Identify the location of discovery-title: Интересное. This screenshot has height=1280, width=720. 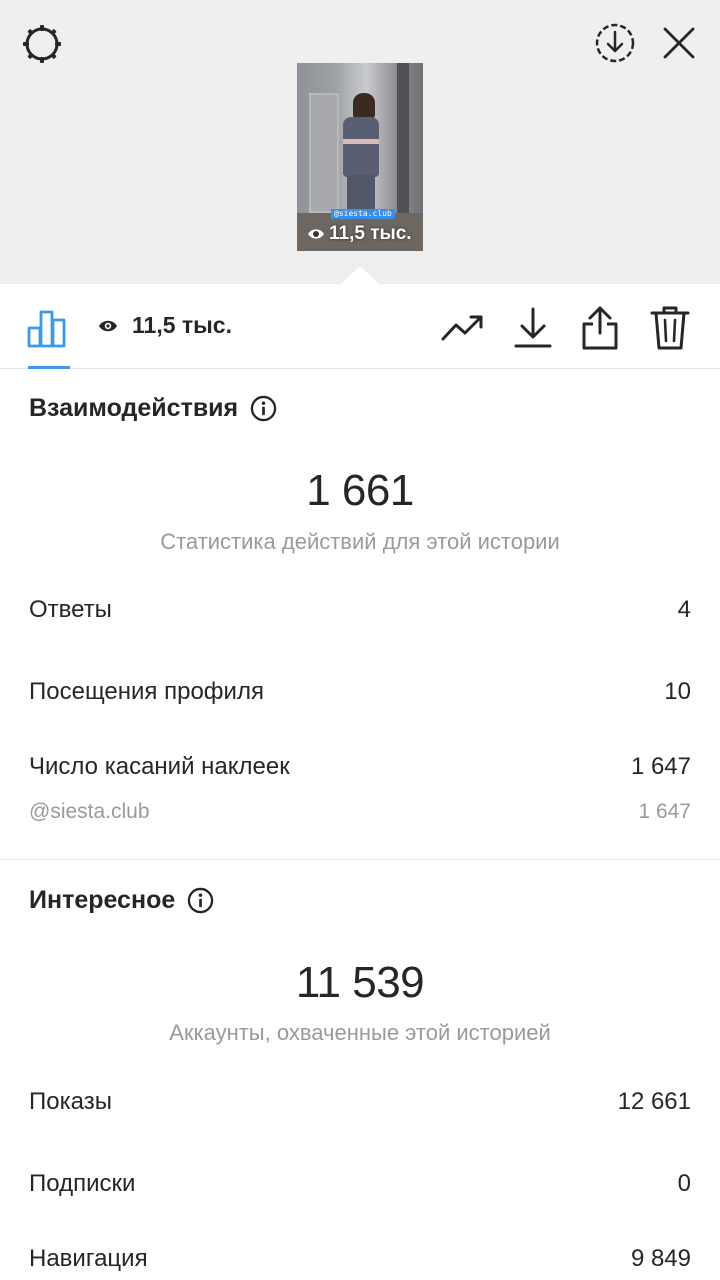
(102, 900).